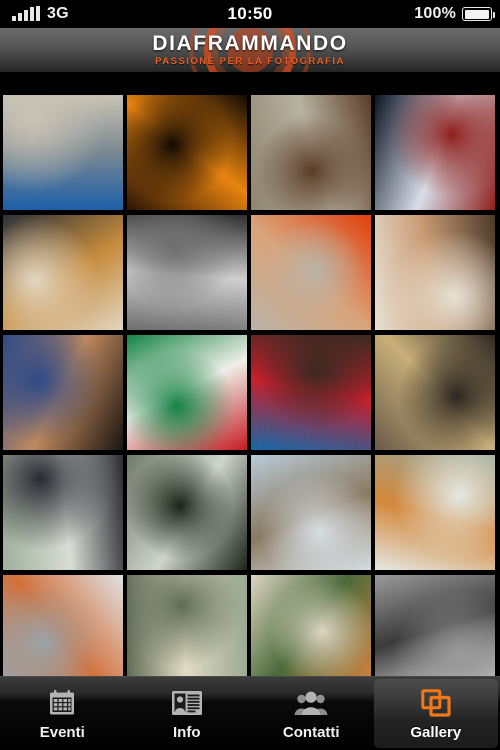  Describe the element at coordinates (311, 702) in the screenshot. I see `people-icon` at that location.